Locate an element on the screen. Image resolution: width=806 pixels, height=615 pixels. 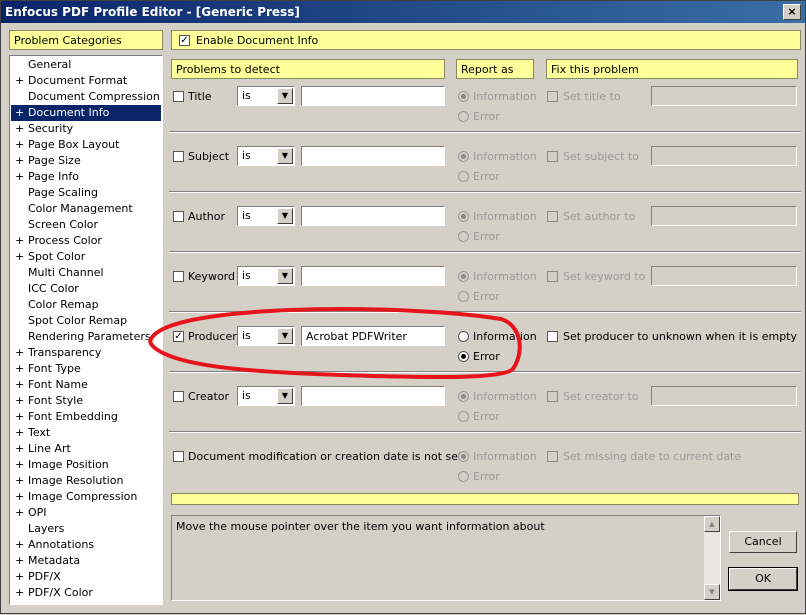
sidebar-item: Rendering Parameters is located at coordinates (86, 337).